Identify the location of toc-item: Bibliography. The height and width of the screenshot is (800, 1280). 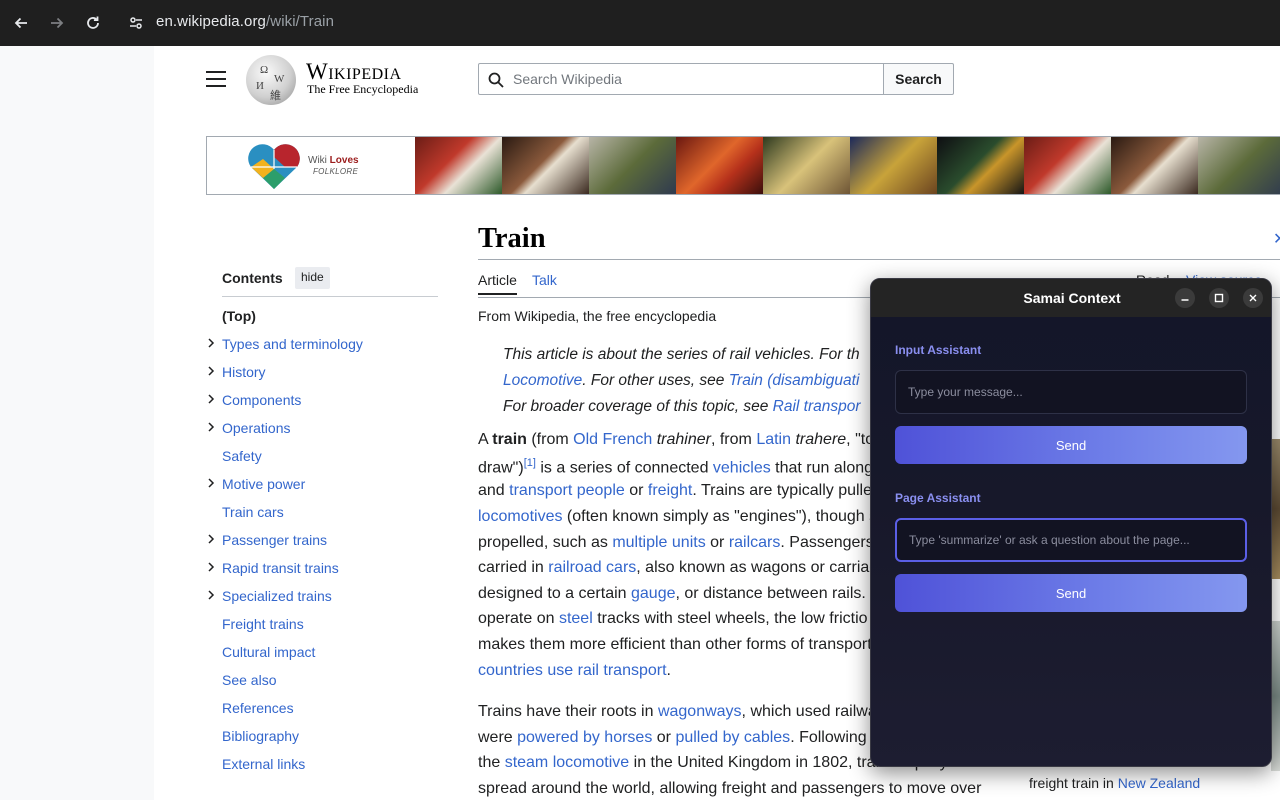
(260, 736).